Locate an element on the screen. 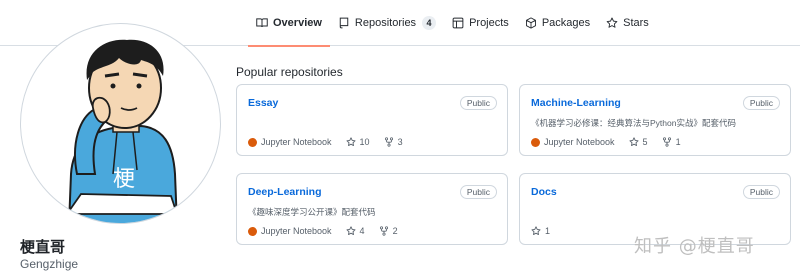  repo-meta: Jupyter Notebook 4 2 is located at coordinates (330, 231).